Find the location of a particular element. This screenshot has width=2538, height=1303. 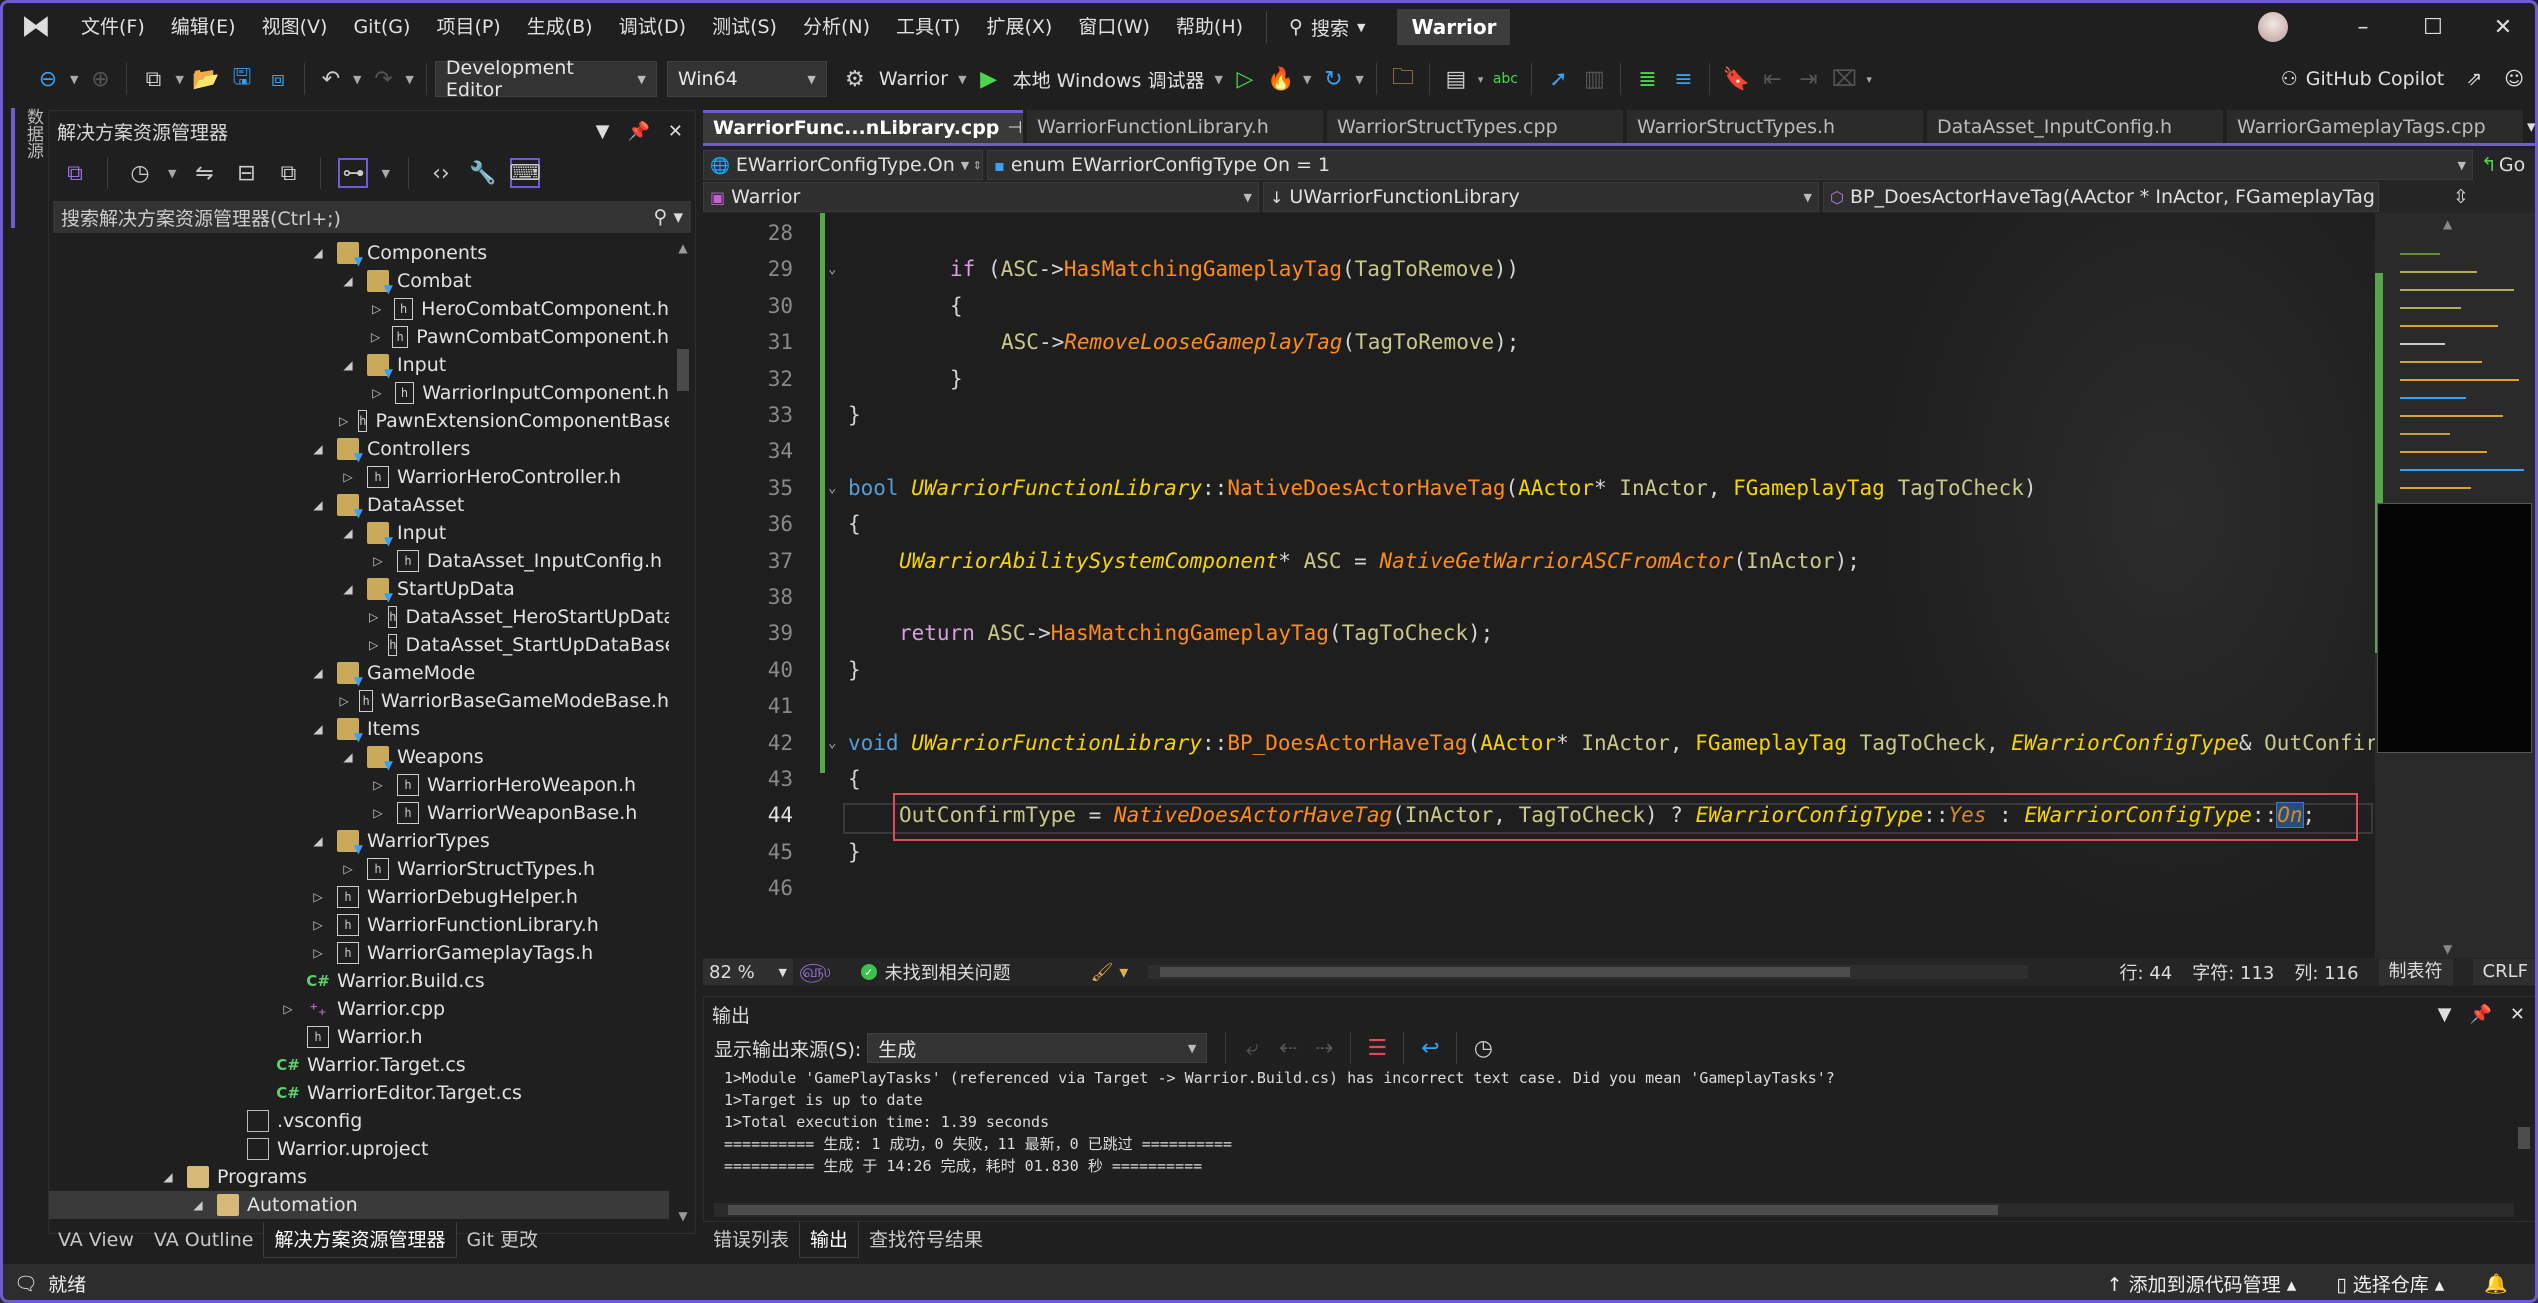

char-indicator: 字符: 113 is located at coordinates (2233, 972).